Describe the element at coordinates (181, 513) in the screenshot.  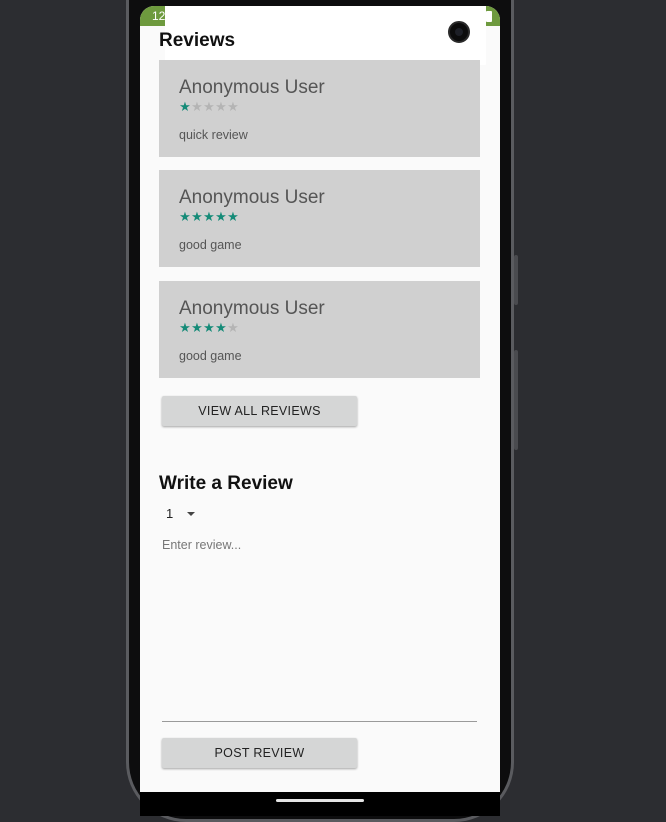
I see `rating-spinner: 1` at that location.